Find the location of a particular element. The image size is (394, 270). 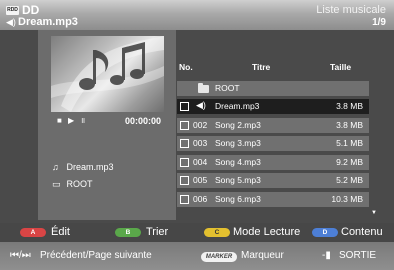

c-key-icon: C is located at coordinates (217, 232).